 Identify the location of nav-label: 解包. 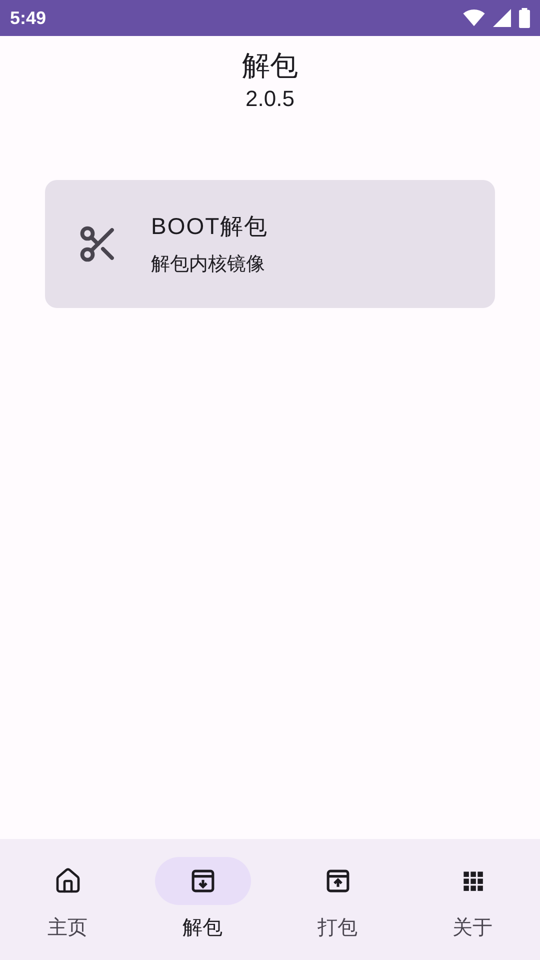
(202, 928).